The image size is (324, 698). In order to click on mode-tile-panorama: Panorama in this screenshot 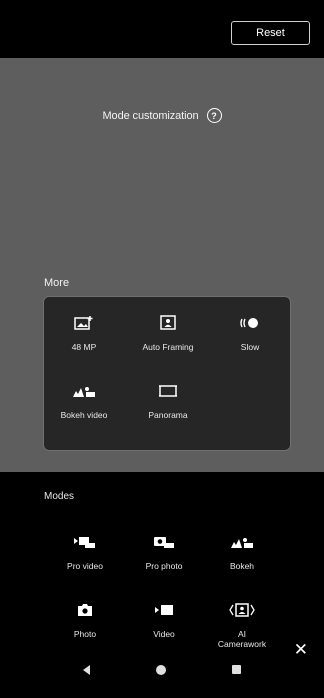, I will do `click(168, 400)`.